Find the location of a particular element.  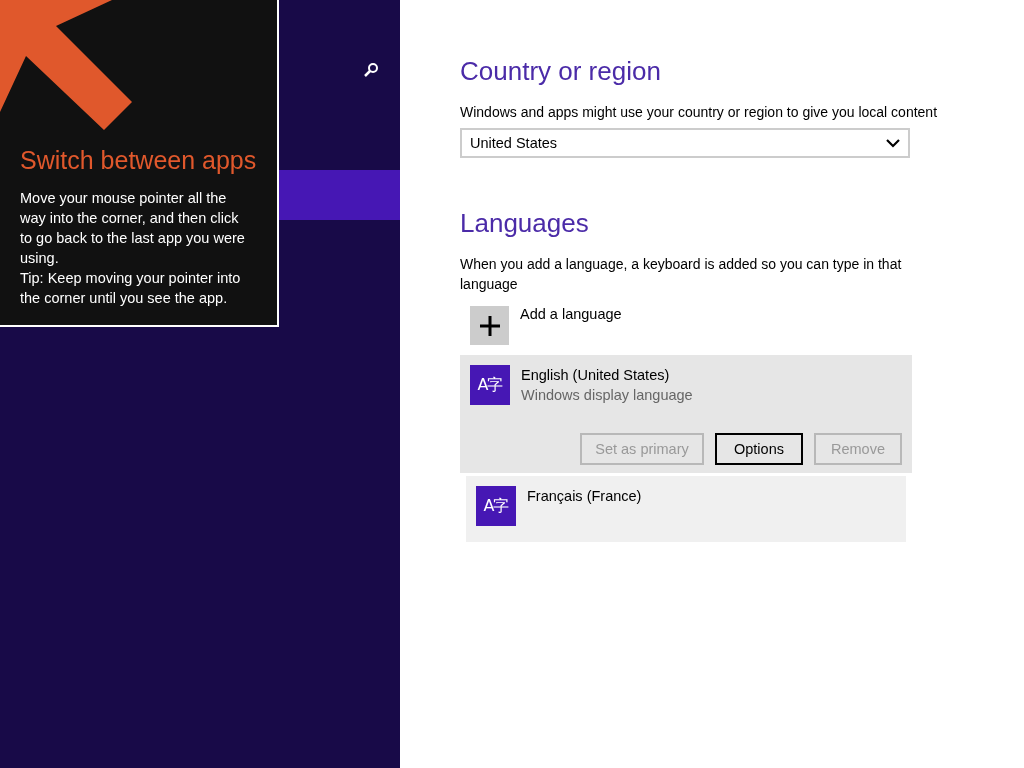

arrow-icon is located at coordinates (66, 66).